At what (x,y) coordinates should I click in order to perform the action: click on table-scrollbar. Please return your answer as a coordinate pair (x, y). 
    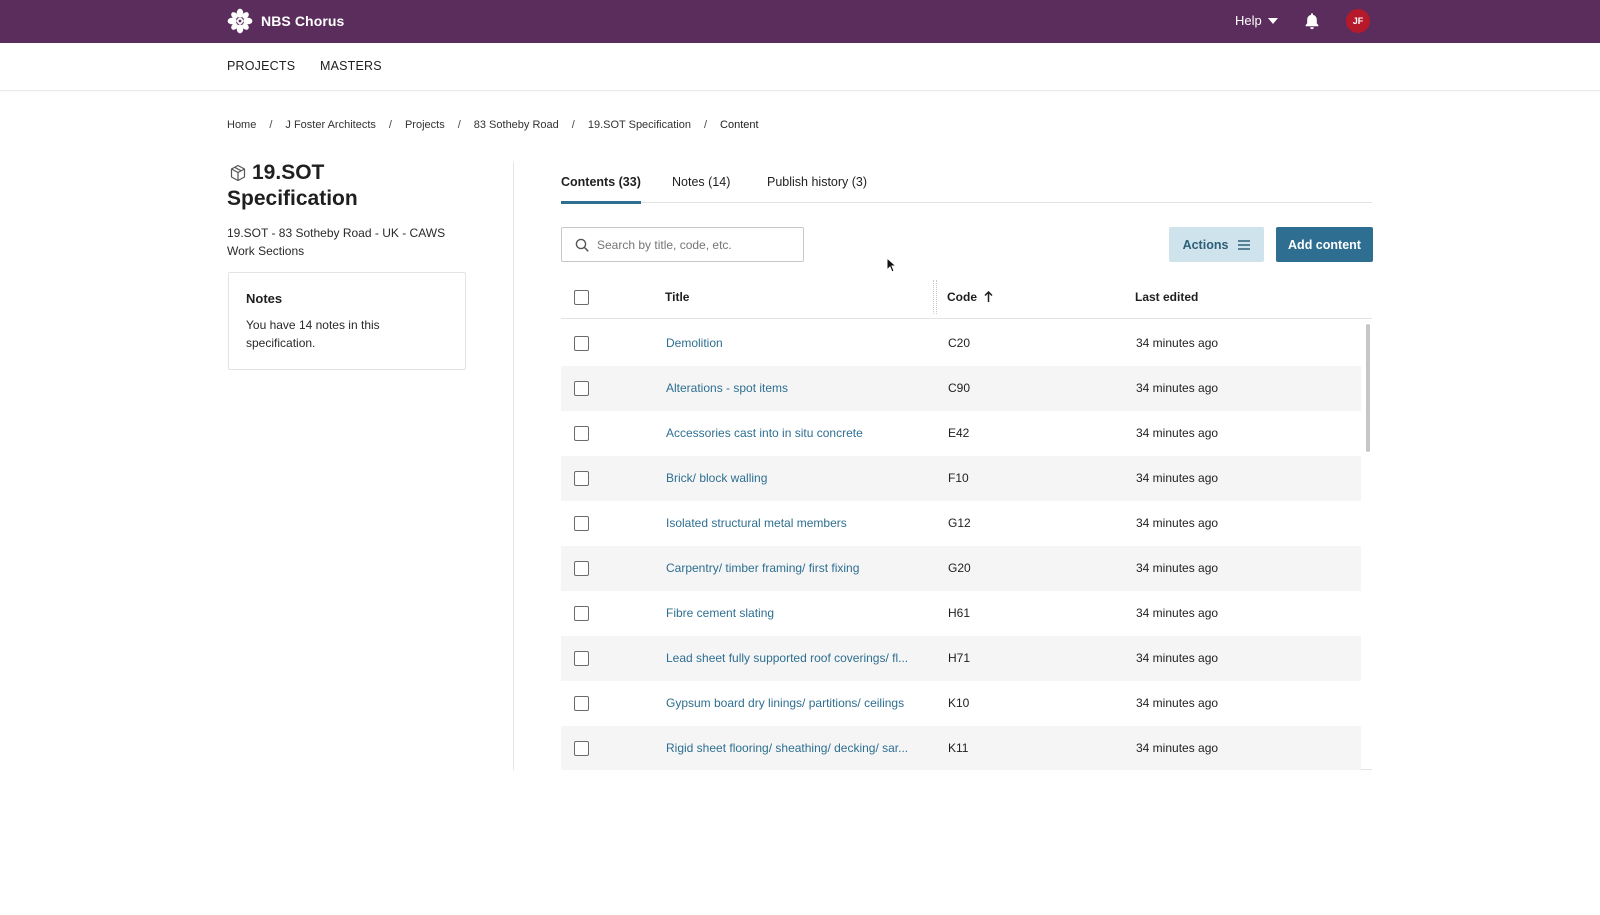
    Looking at the image, I should click on (1367, 545).